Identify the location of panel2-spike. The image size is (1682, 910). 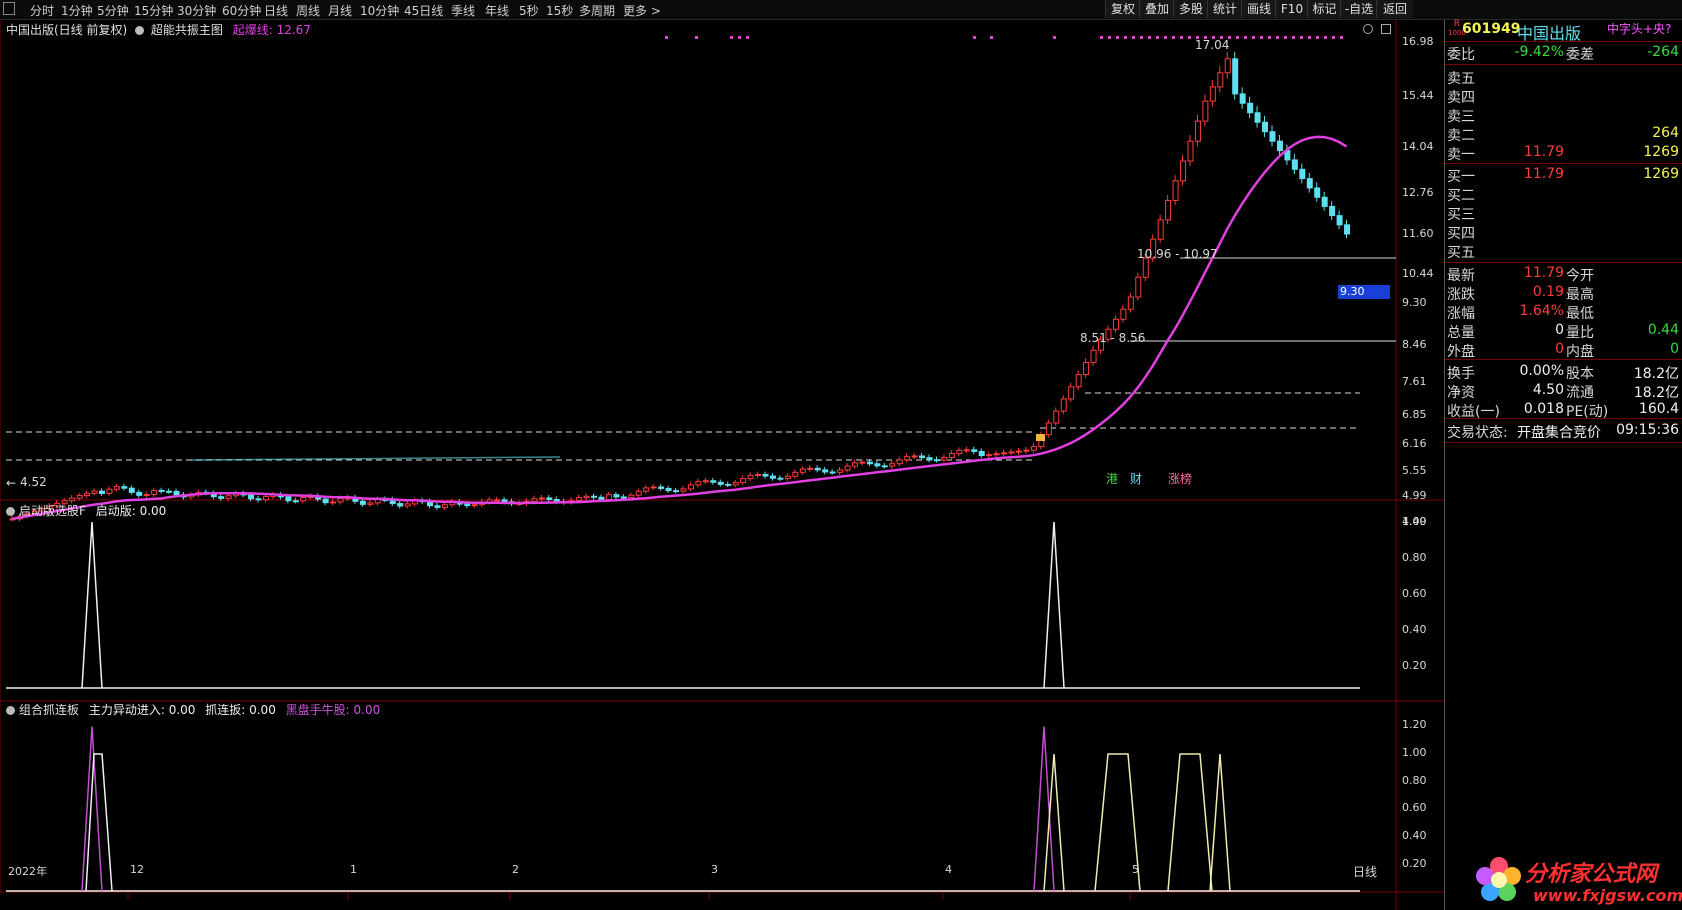
(92, 605).